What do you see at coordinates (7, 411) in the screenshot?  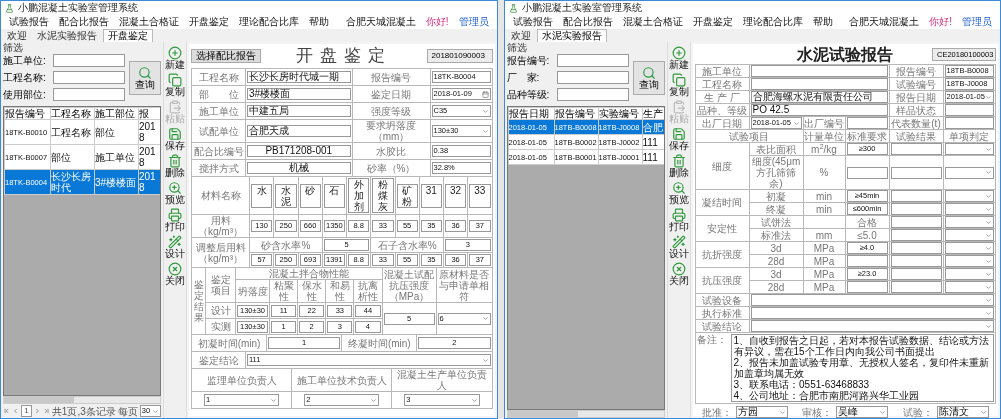 I see `first-page-icon` at bounding box center [7, 411].